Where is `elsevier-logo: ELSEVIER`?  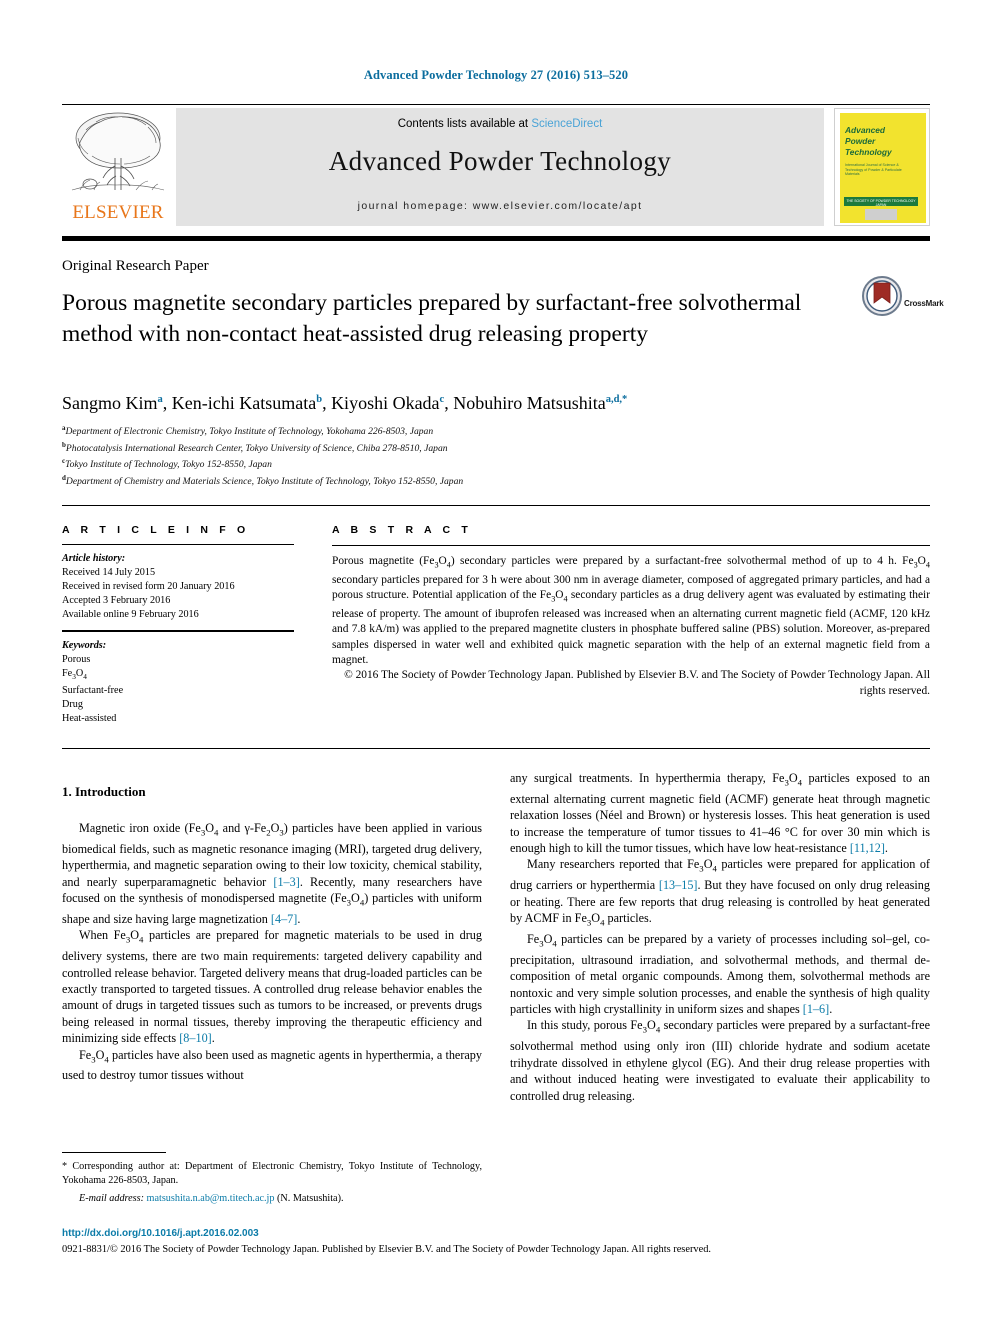
elsevier-logo: ELSEVIER is located at coordinates (118, 167).